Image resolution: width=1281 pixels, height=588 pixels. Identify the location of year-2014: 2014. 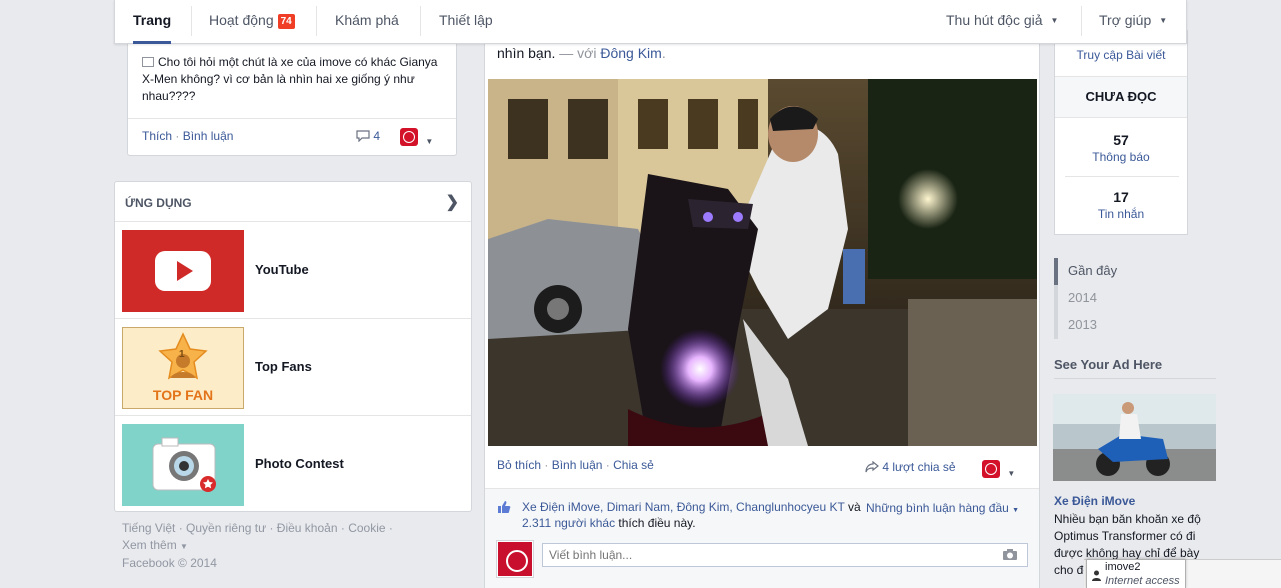
(1085, 298).